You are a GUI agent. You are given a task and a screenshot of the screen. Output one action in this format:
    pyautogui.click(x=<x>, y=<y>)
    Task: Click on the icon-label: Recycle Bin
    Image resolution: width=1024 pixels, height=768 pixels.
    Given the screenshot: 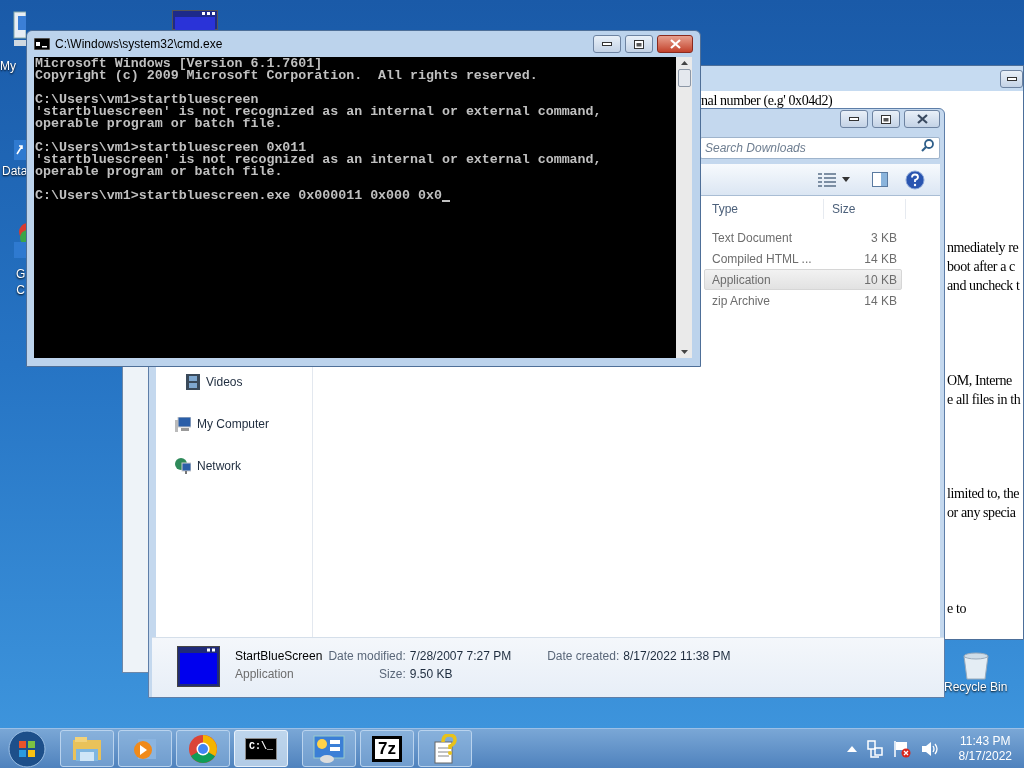 What is the action you would take?
    pyautogui.click(x=976, y=687)
    